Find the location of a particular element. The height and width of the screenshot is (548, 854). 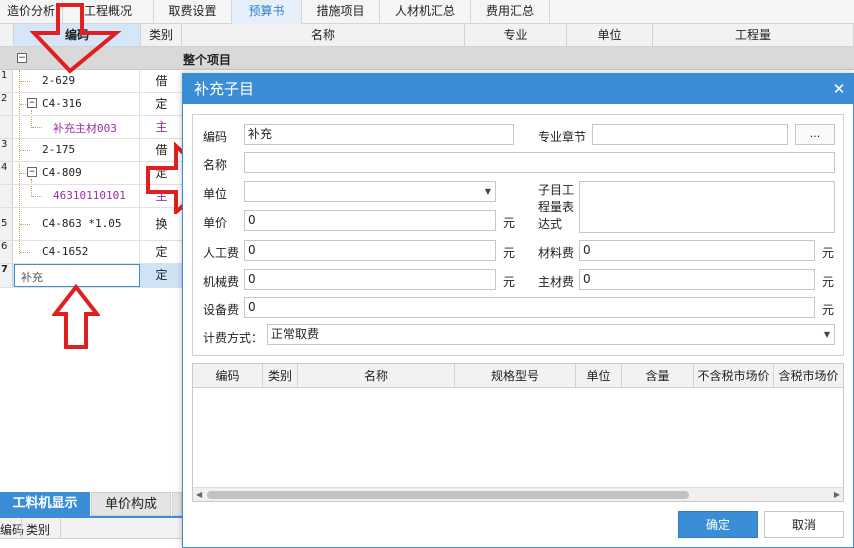

unit-label: 单位 is located at coordinates (215, 194).